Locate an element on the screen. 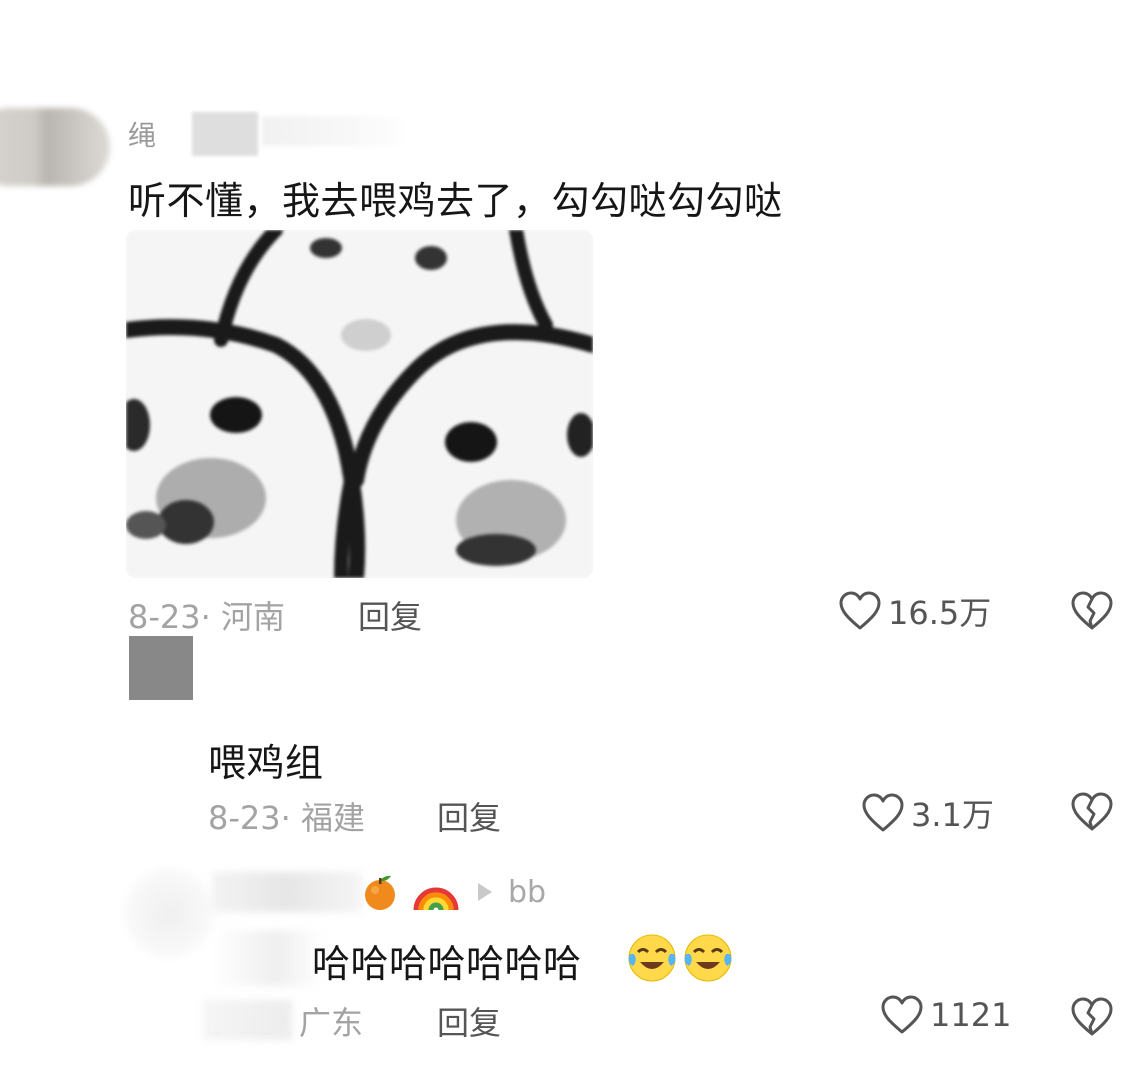 Image resolution: width=1125 pixels, height=1069 pixels. reply-to-user: bb is located at coordinates (527, 892).